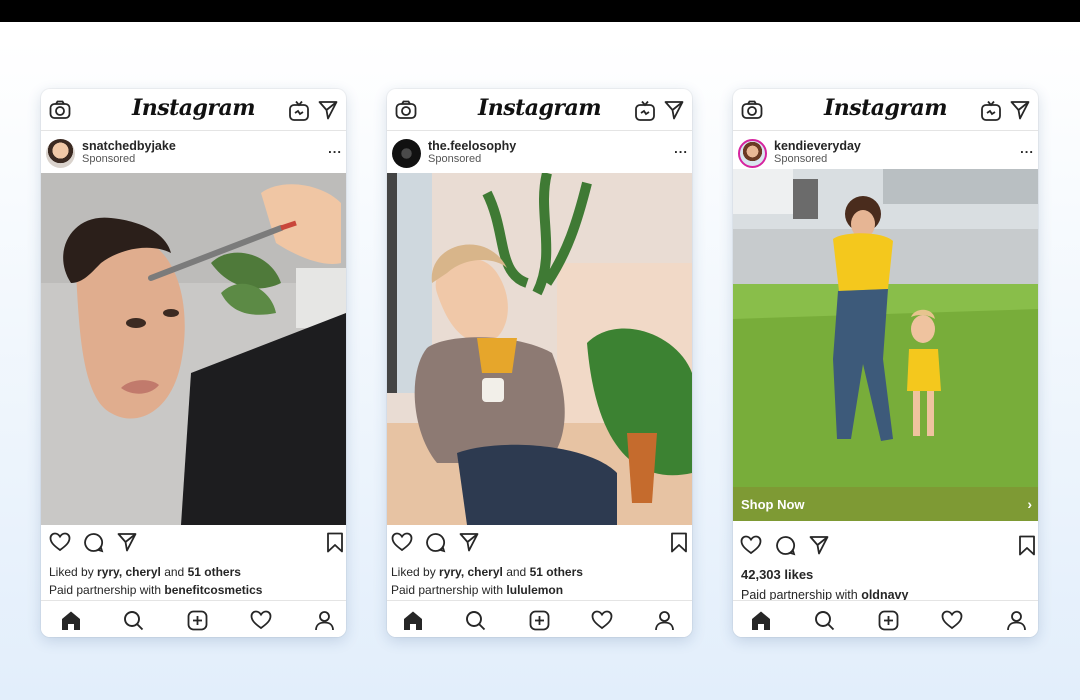  What do you see at coordinates (477, 590) in the screenshot?
I see `paid-partnership-text: Paid partnership with lululemon` at bounding box center [477, 590].